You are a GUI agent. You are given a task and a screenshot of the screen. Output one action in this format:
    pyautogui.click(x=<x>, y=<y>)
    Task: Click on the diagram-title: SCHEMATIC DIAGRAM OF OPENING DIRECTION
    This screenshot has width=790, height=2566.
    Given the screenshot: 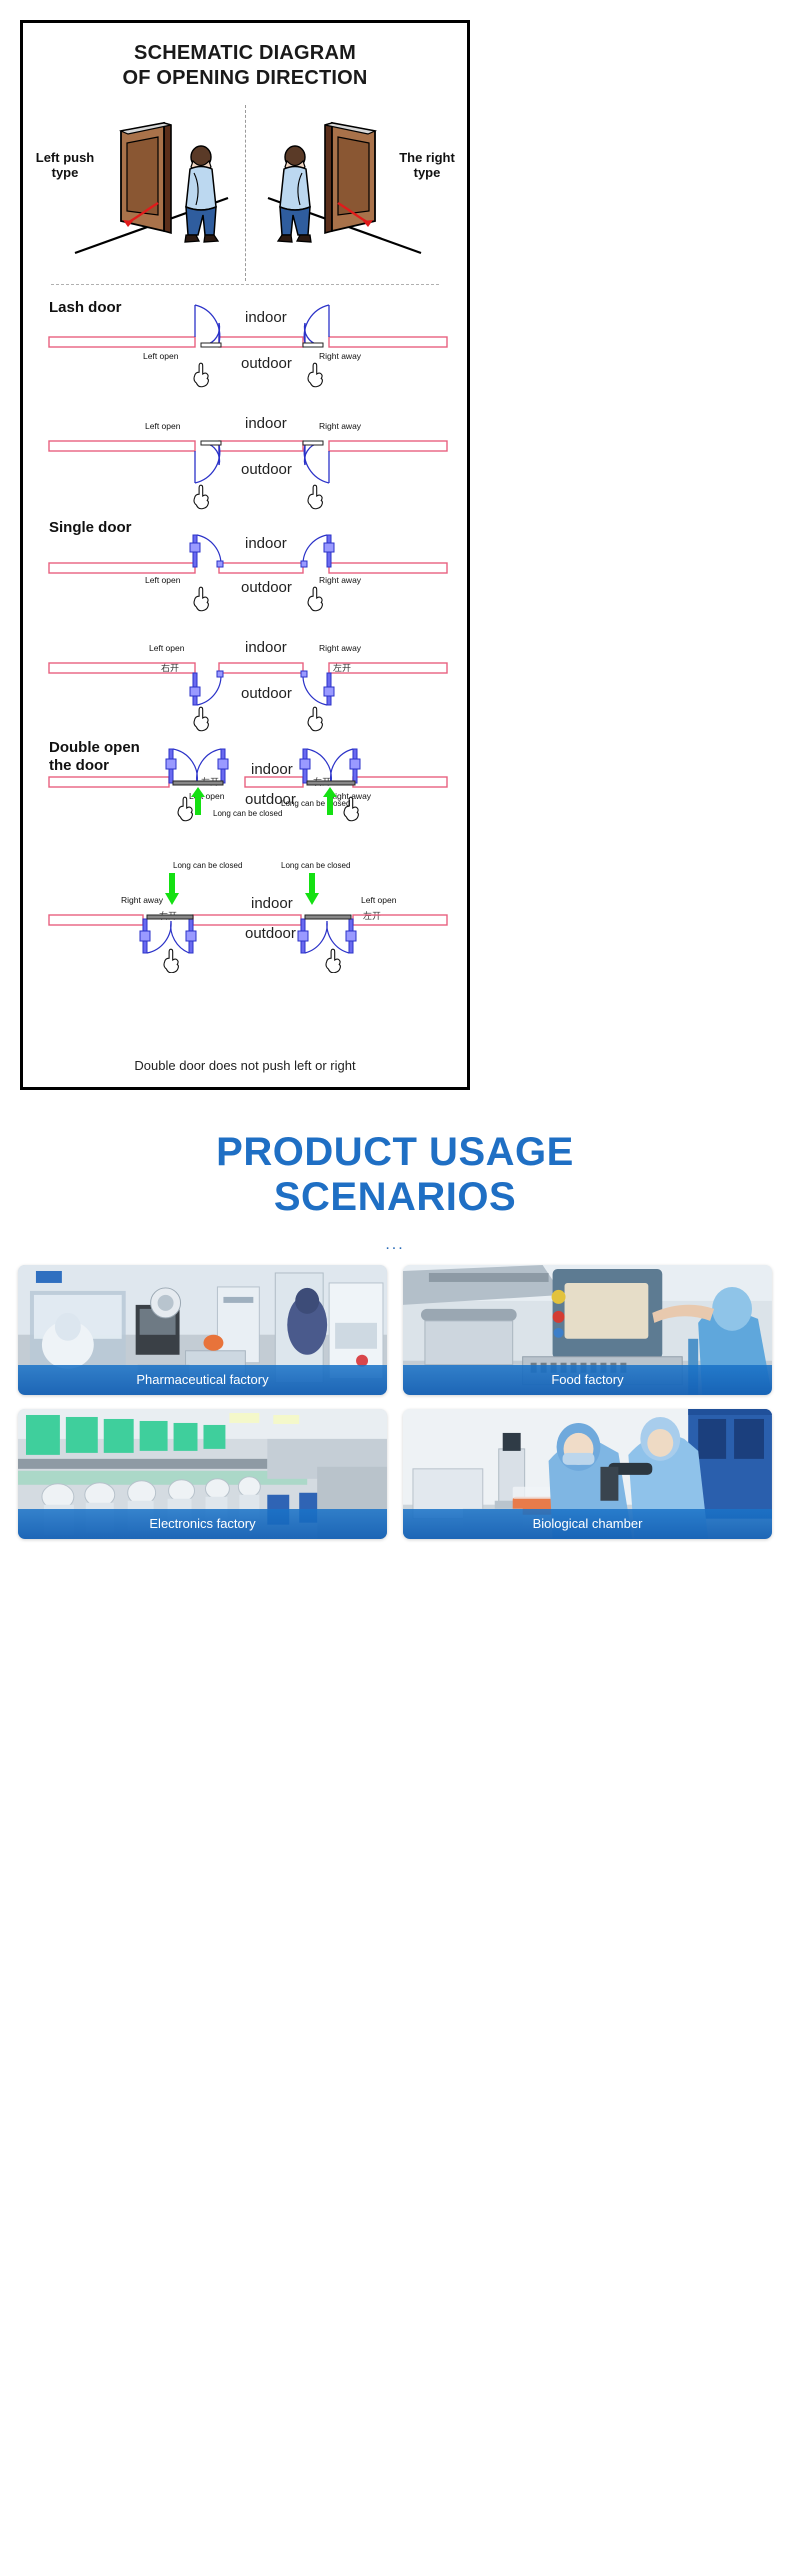 What is the action you would take?
    pyautogui.click(x=245, y=66)
    